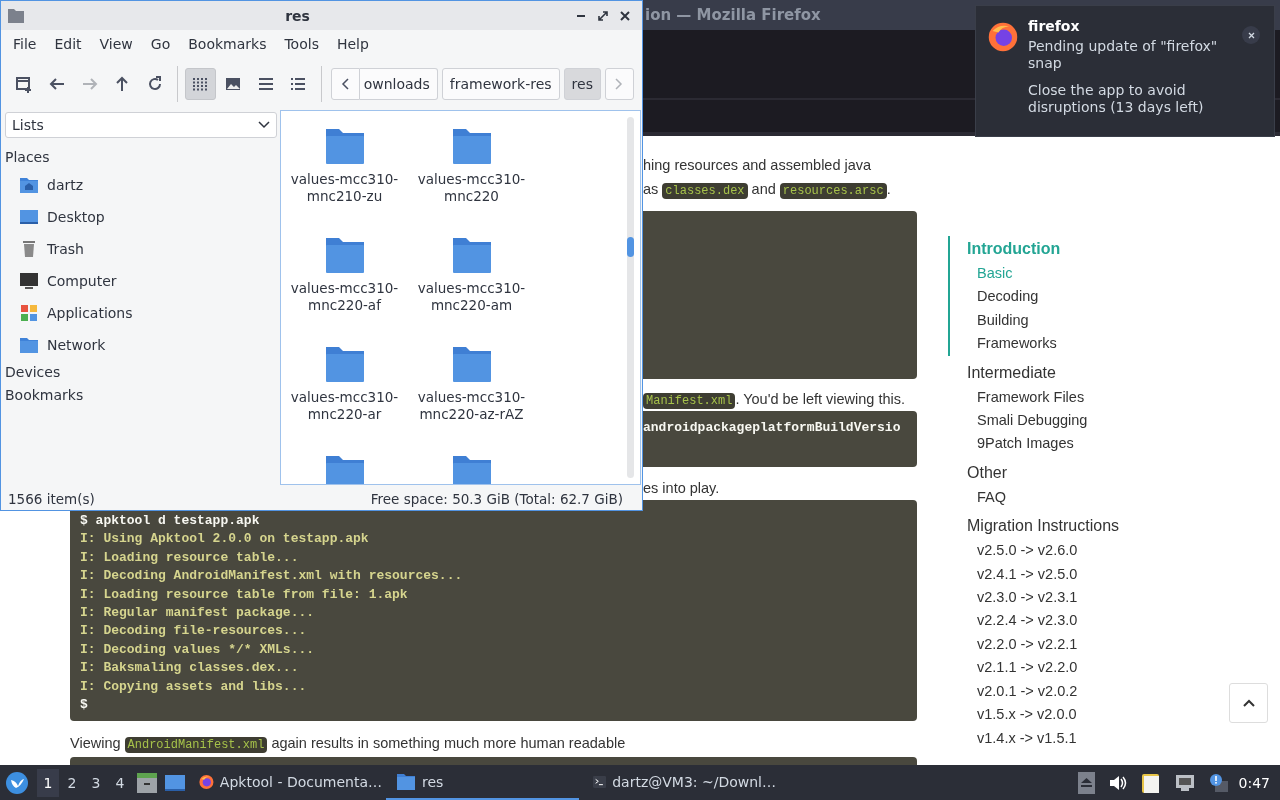 The image size is (1280, 800). What do you see at coordinates (1123, 297) in the screenshot?
I see `toc-link: Decoding` at bounding box center [1123, 297].